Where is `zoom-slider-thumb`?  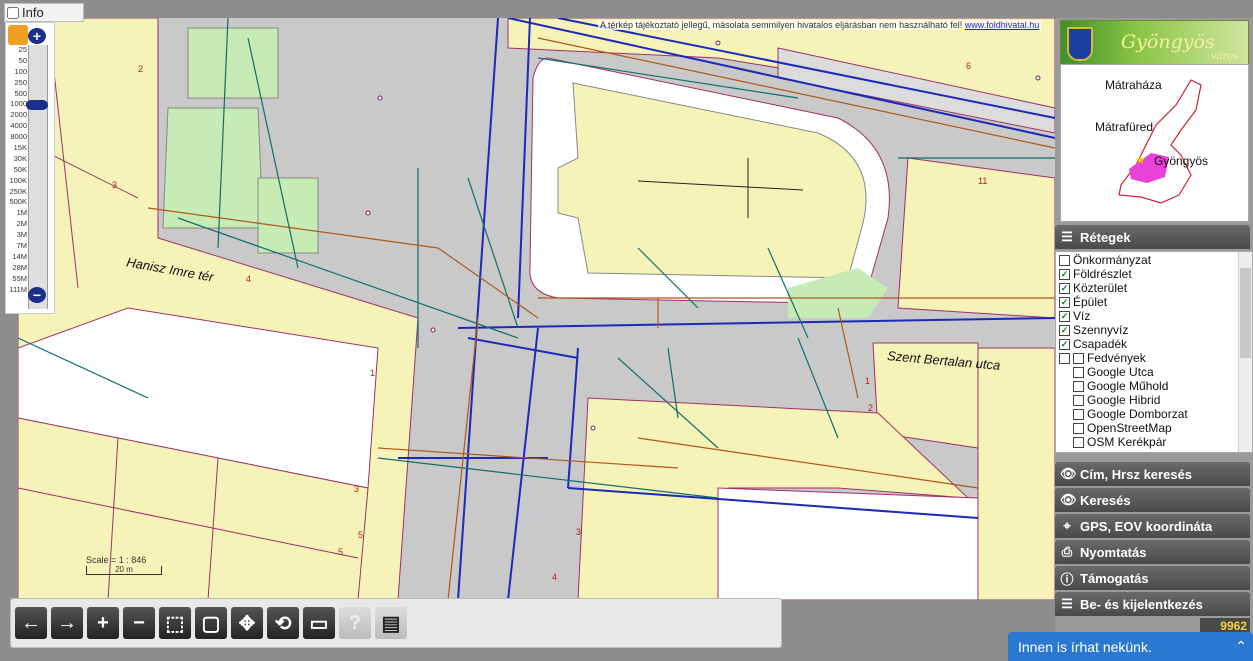 zoom-slider-thumb is located at coordinates (37, 105).